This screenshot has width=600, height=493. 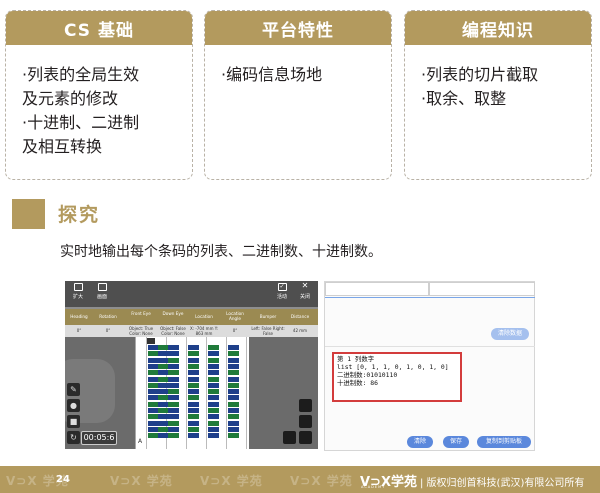 I want to click on sensor-header: Location, so click(x=204, y=316).